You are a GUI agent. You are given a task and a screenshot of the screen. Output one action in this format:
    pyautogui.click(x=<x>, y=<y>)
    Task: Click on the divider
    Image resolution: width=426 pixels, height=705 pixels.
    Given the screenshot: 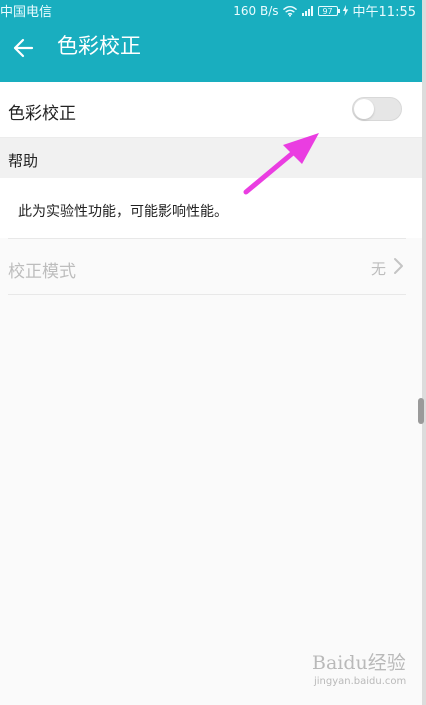 What is the action you would take?
    pyautogui.click(x=207, y=294)
    